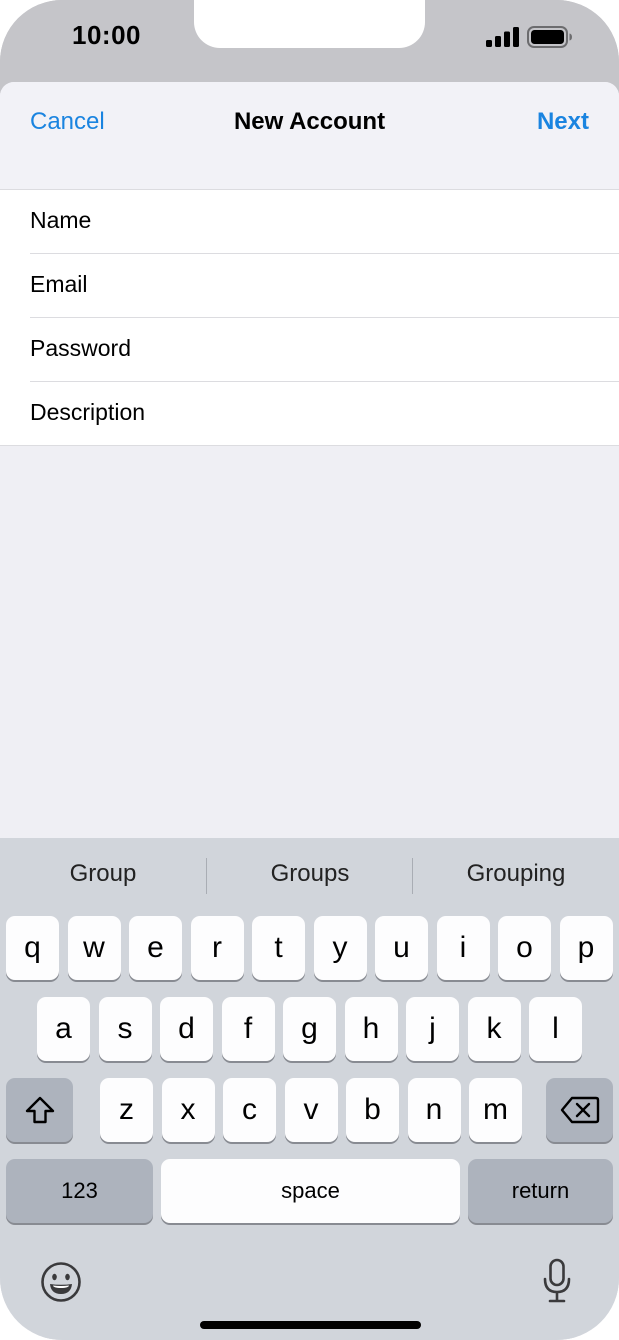 Image resolution: width=619 pixels, height=1340 pixels. What do you see at coordinates (494, 1029) in the screenshot?
I see `key-k: k` at bounding box center [494, 1029].